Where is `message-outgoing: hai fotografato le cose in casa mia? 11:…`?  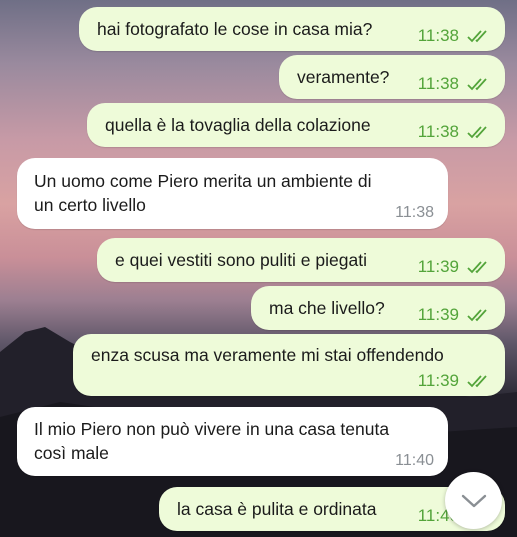 message-outgoing: hai fotografato le cose in casa mia? 11:… is located at coordinates (292, 29).